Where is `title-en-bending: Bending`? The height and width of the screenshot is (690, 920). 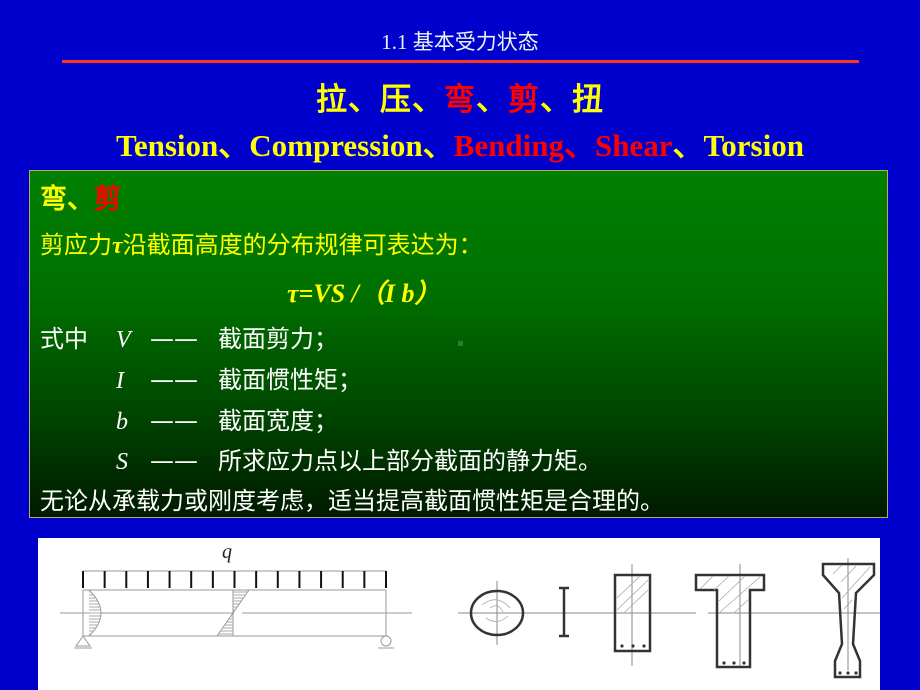
title-en-bending: Bending is located at coordinates (508, 145).